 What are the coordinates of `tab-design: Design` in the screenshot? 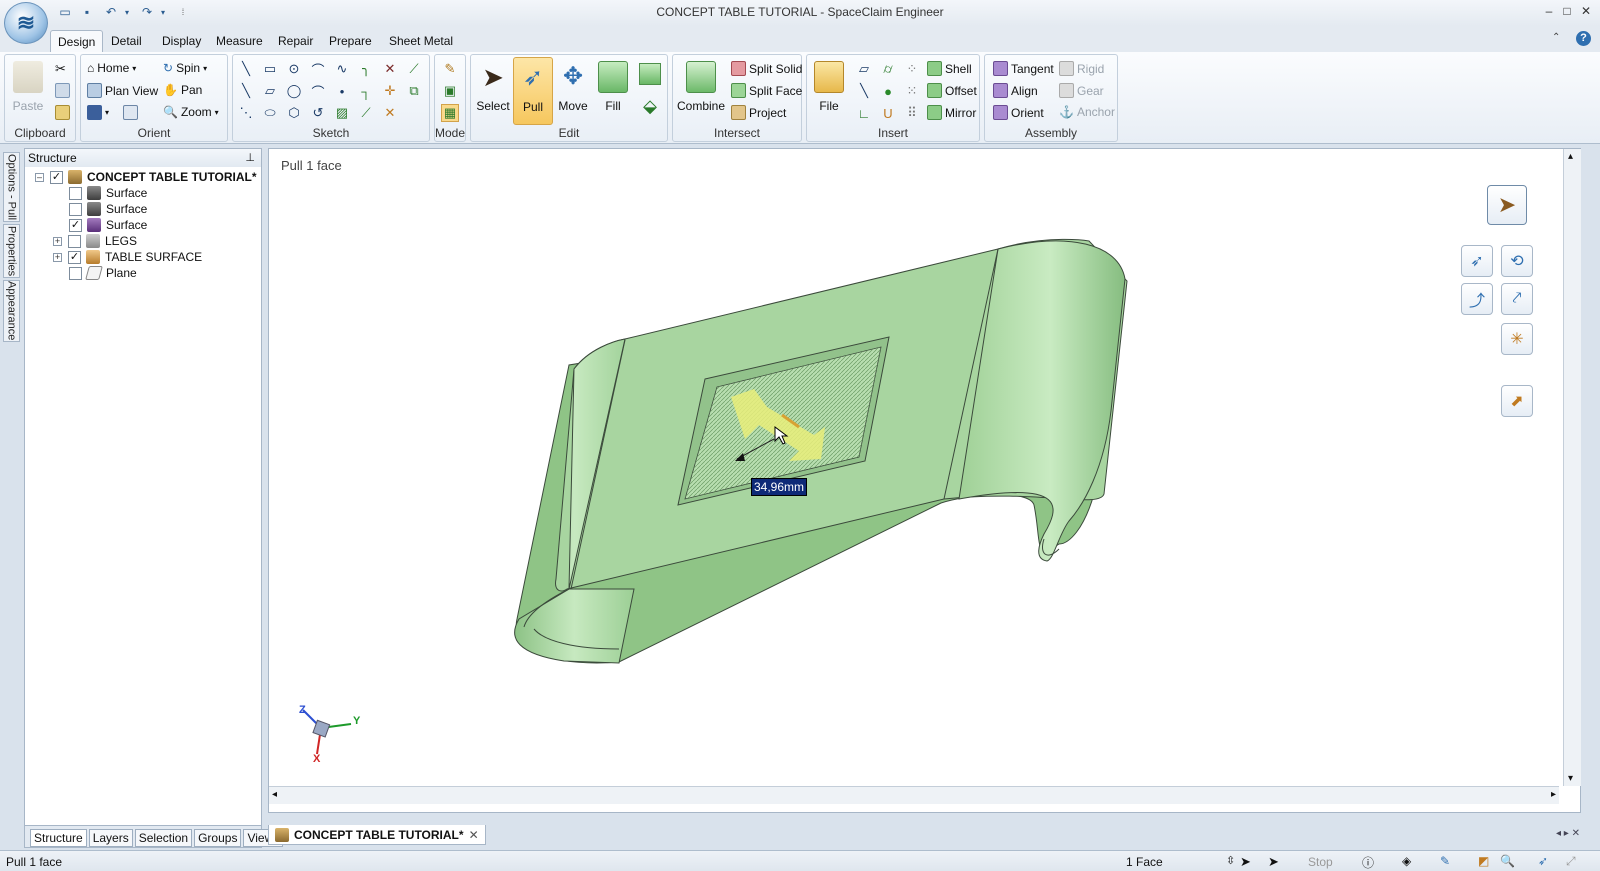 It's located at (77, 41).